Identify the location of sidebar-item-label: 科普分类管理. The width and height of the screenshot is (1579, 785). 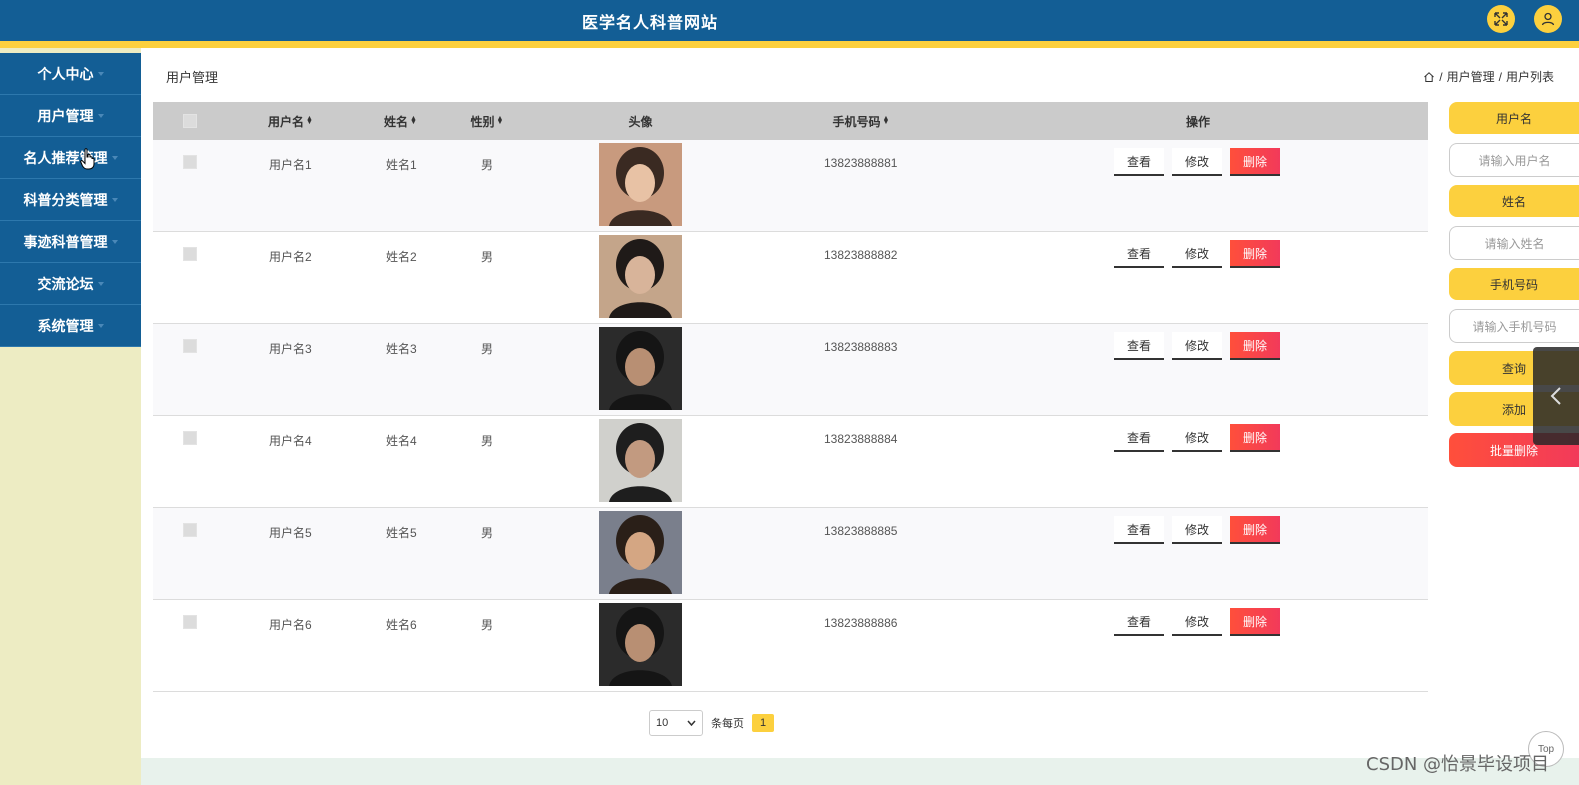
(65, 199).